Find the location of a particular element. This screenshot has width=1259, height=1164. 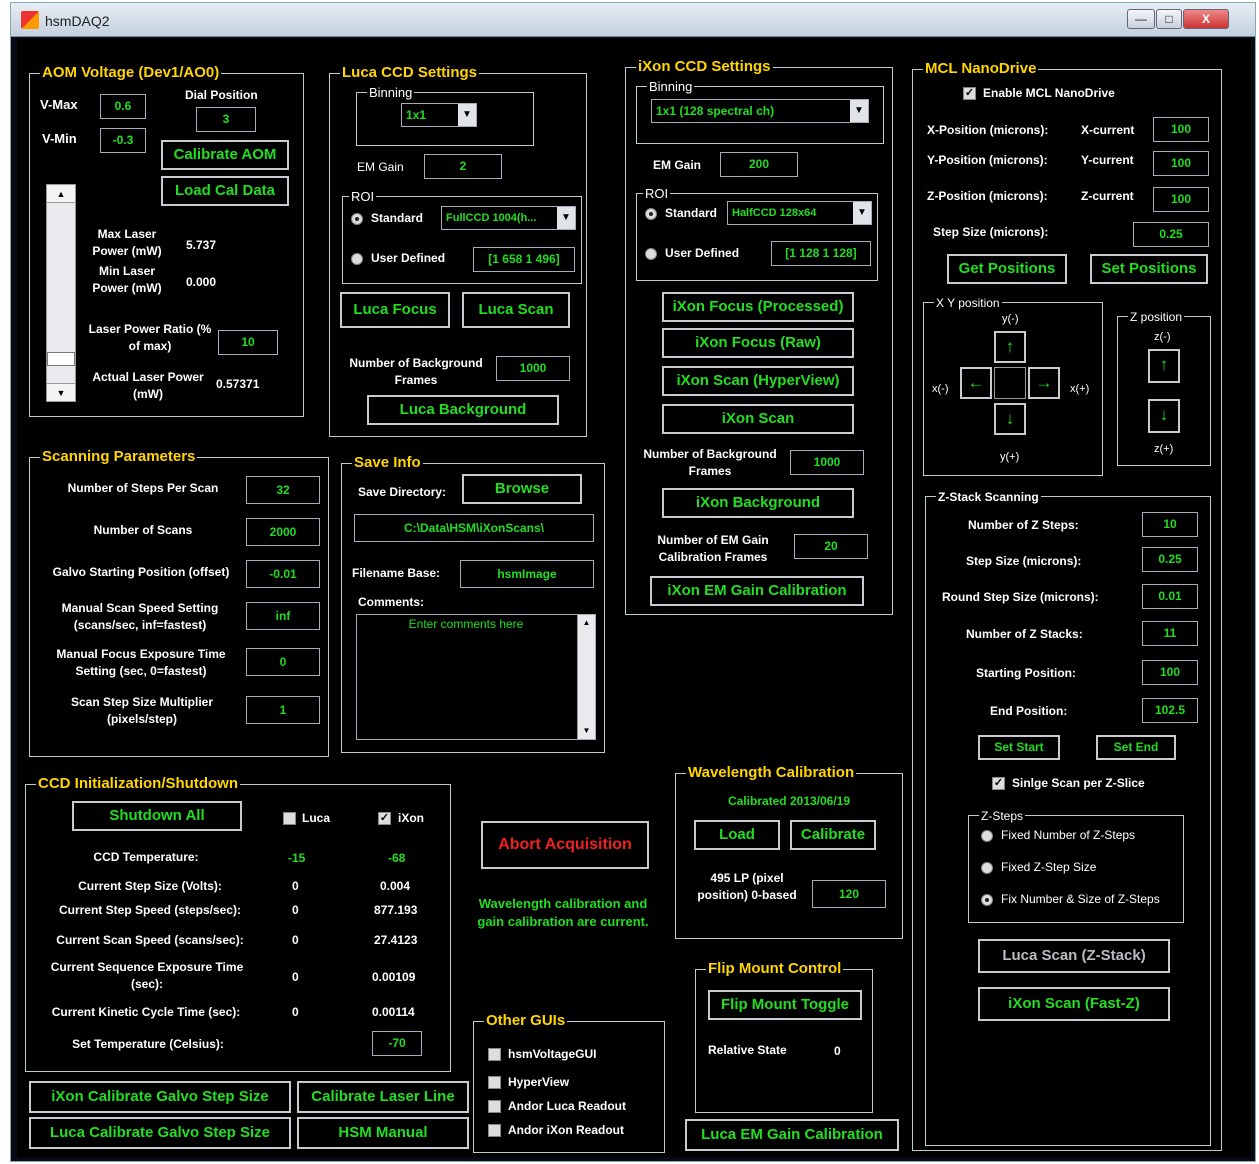

scroll-up-icon: ▲ is located at coordinates (586, 623).